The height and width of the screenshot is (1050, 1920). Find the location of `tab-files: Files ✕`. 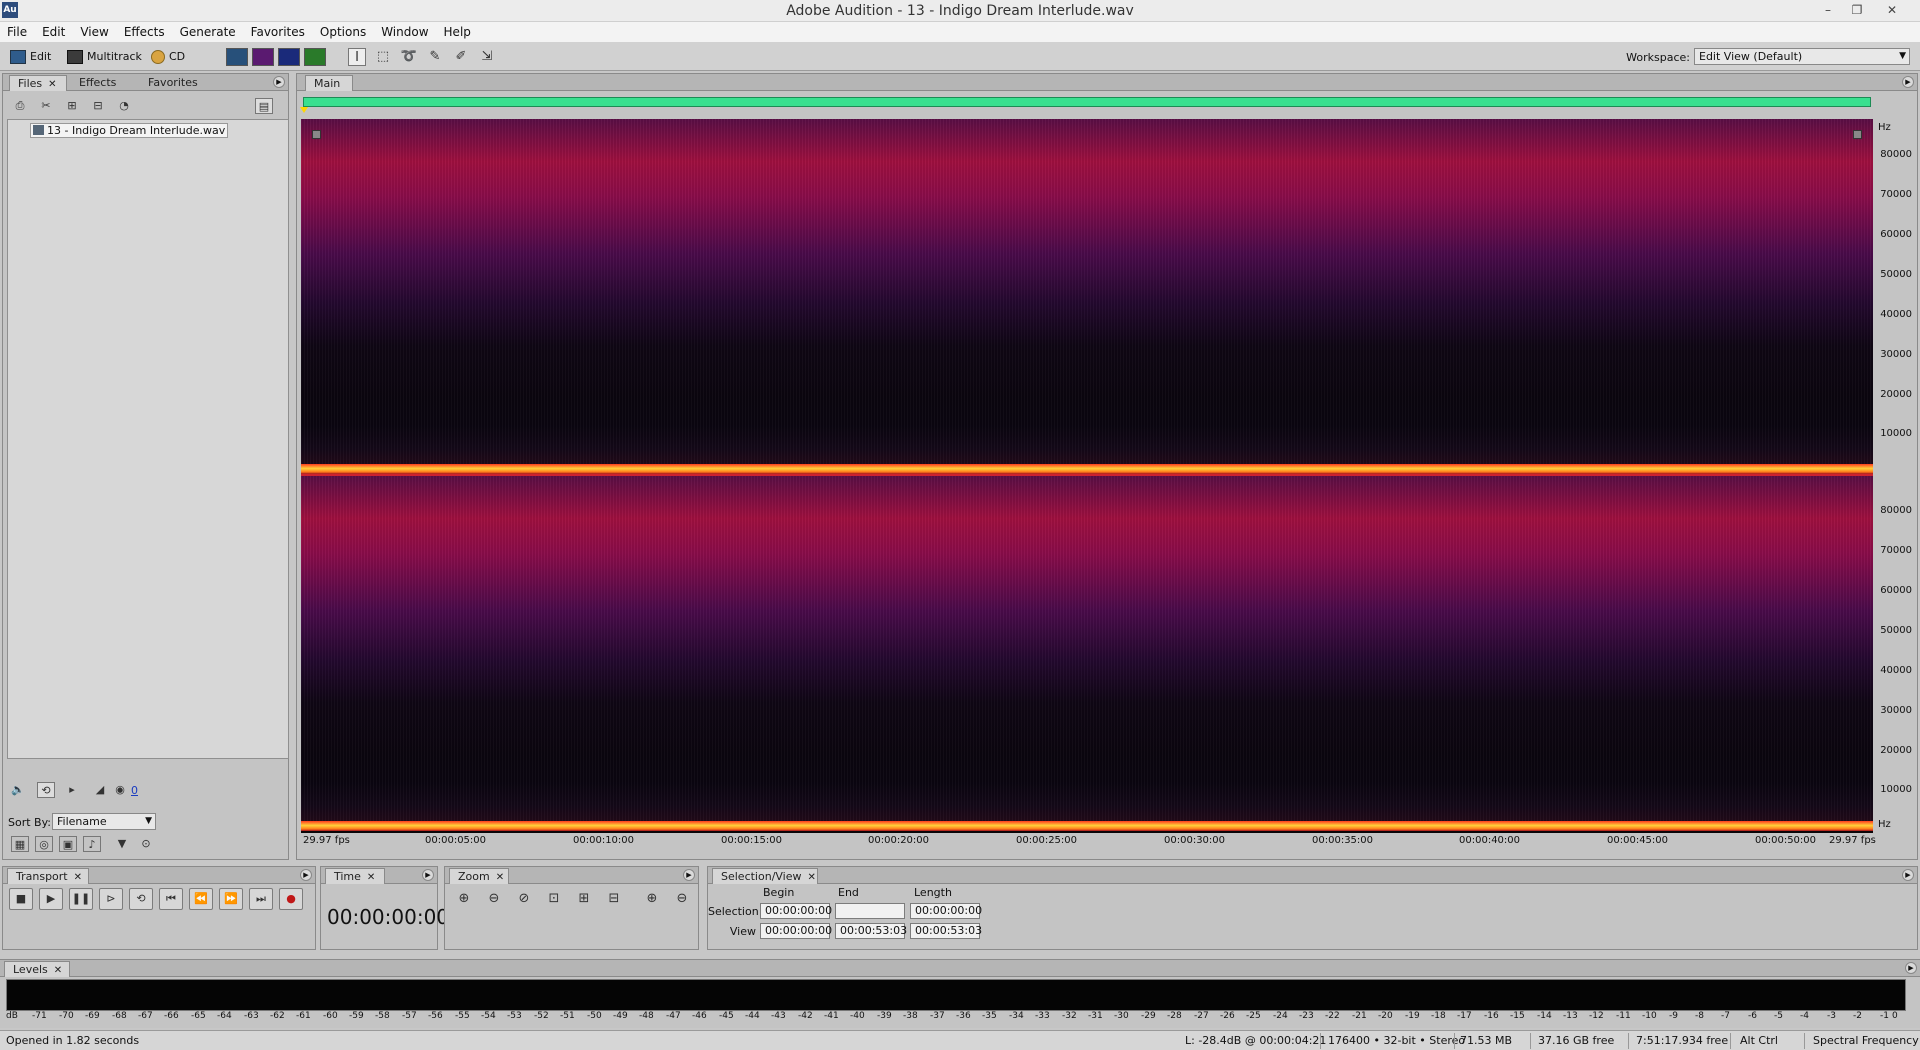

tab-files: Files ✕ is located at coordinates (38, 83).